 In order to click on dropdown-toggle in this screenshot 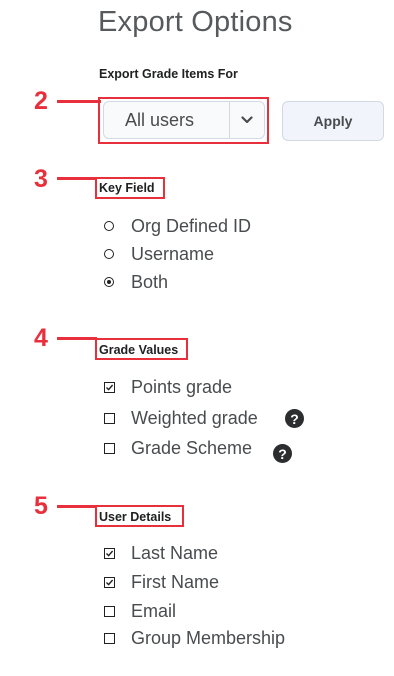, I will do `click(246, 120)`.